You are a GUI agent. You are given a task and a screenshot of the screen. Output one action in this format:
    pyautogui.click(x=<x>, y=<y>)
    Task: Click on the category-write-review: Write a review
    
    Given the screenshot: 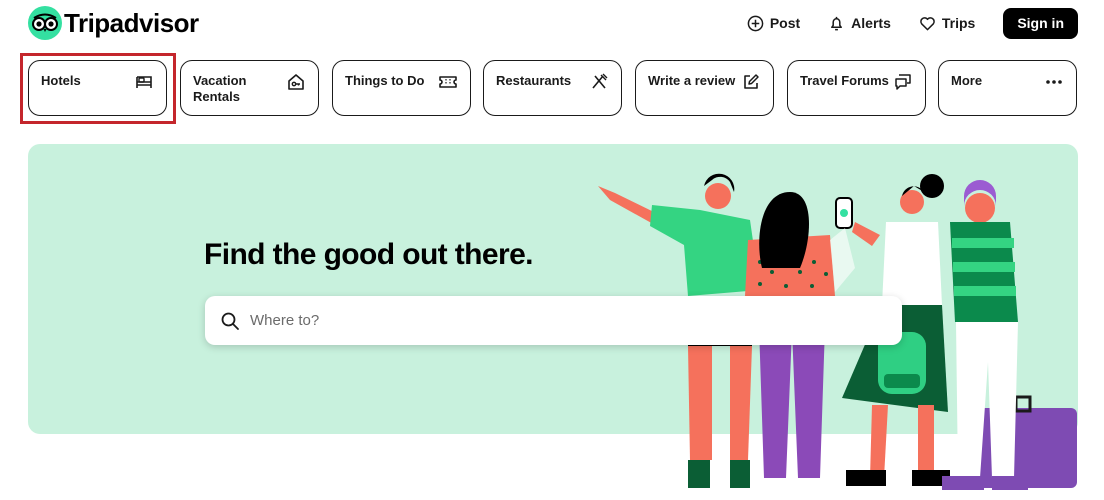 What is the action you would take?
    pyautogui.click(x=704, y=88)
    